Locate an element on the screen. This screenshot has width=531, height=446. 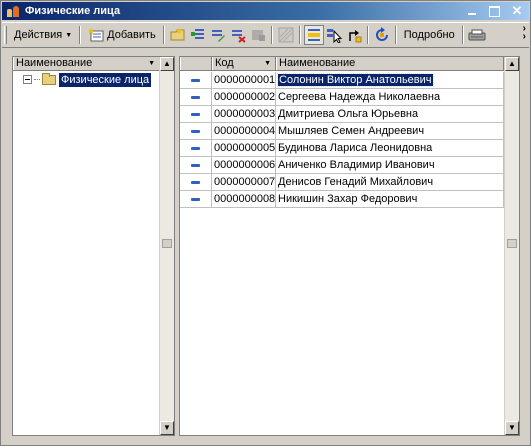
folder-add-icon is located at coordinates (177, 34).